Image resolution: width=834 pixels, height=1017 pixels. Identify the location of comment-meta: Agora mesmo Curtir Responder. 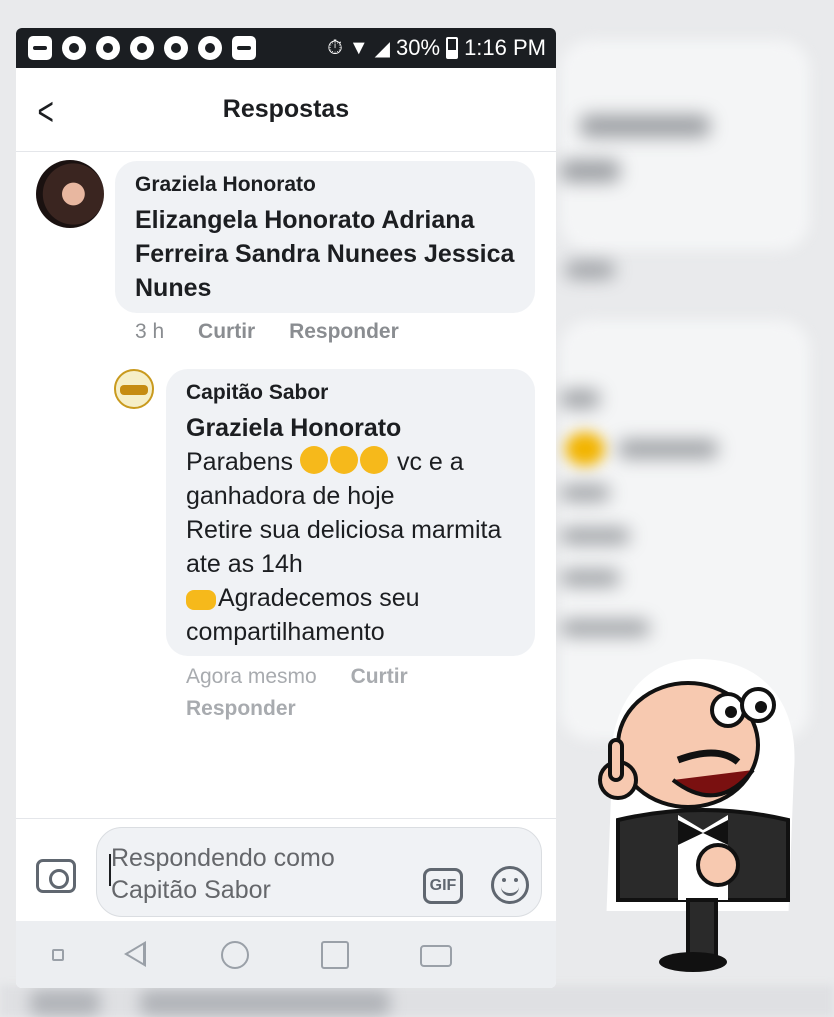
(356, 693).